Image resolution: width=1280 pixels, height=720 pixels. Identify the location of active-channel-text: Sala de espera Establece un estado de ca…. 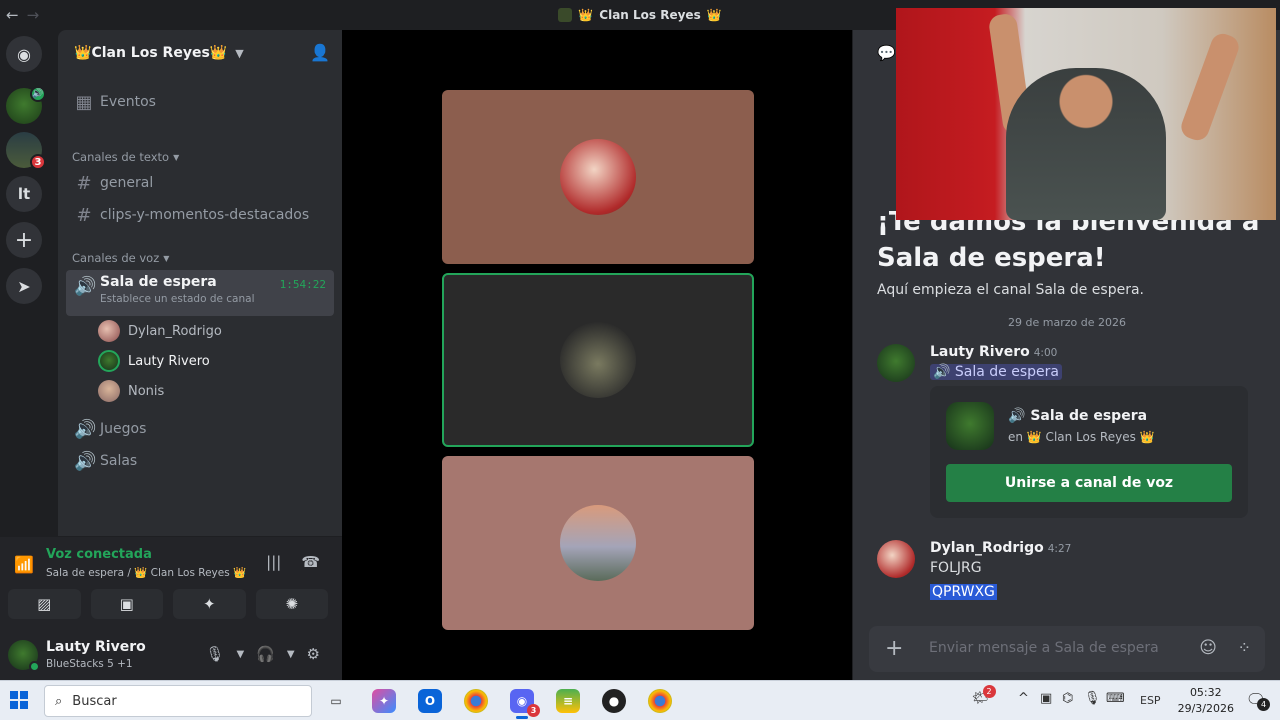
(177, 289).